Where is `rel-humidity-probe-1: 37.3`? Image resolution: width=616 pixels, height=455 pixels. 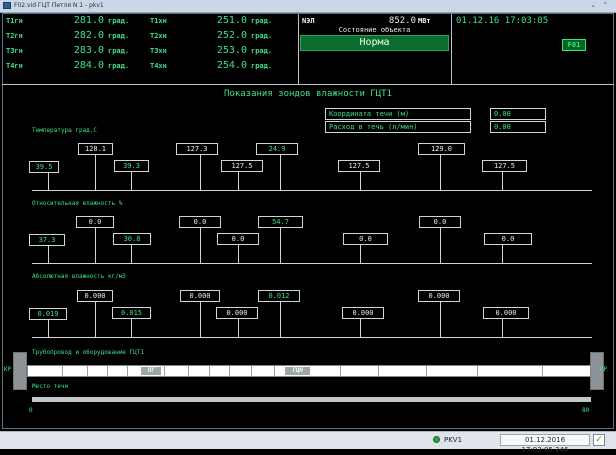 rel-humidity-probe-1: 37.3 is located at coordinates (47, 240).